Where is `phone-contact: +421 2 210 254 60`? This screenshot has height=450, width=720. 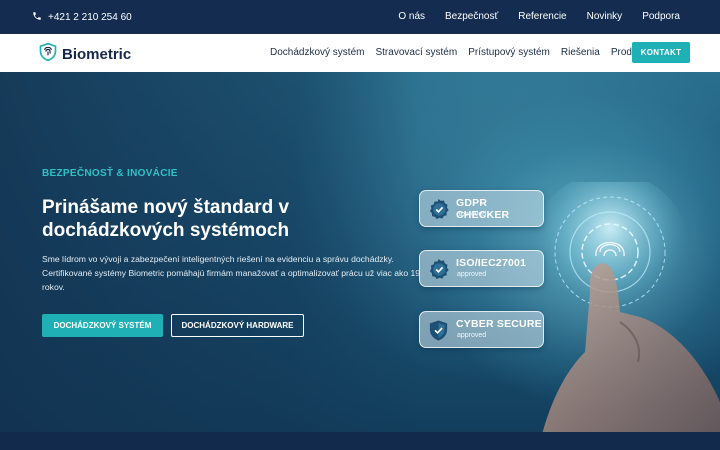 phone-contact: +421 2 210 254 60 is located at coordinates (82, 17).